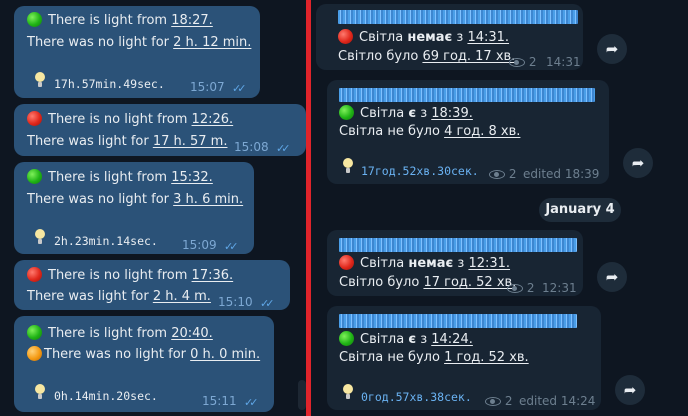 The height and width of the screenshot is (416, 688). What do you see at coordinates (34, 353) in the screenshot?
I see `orange-circle-icon` at bounding box center [34, 353].